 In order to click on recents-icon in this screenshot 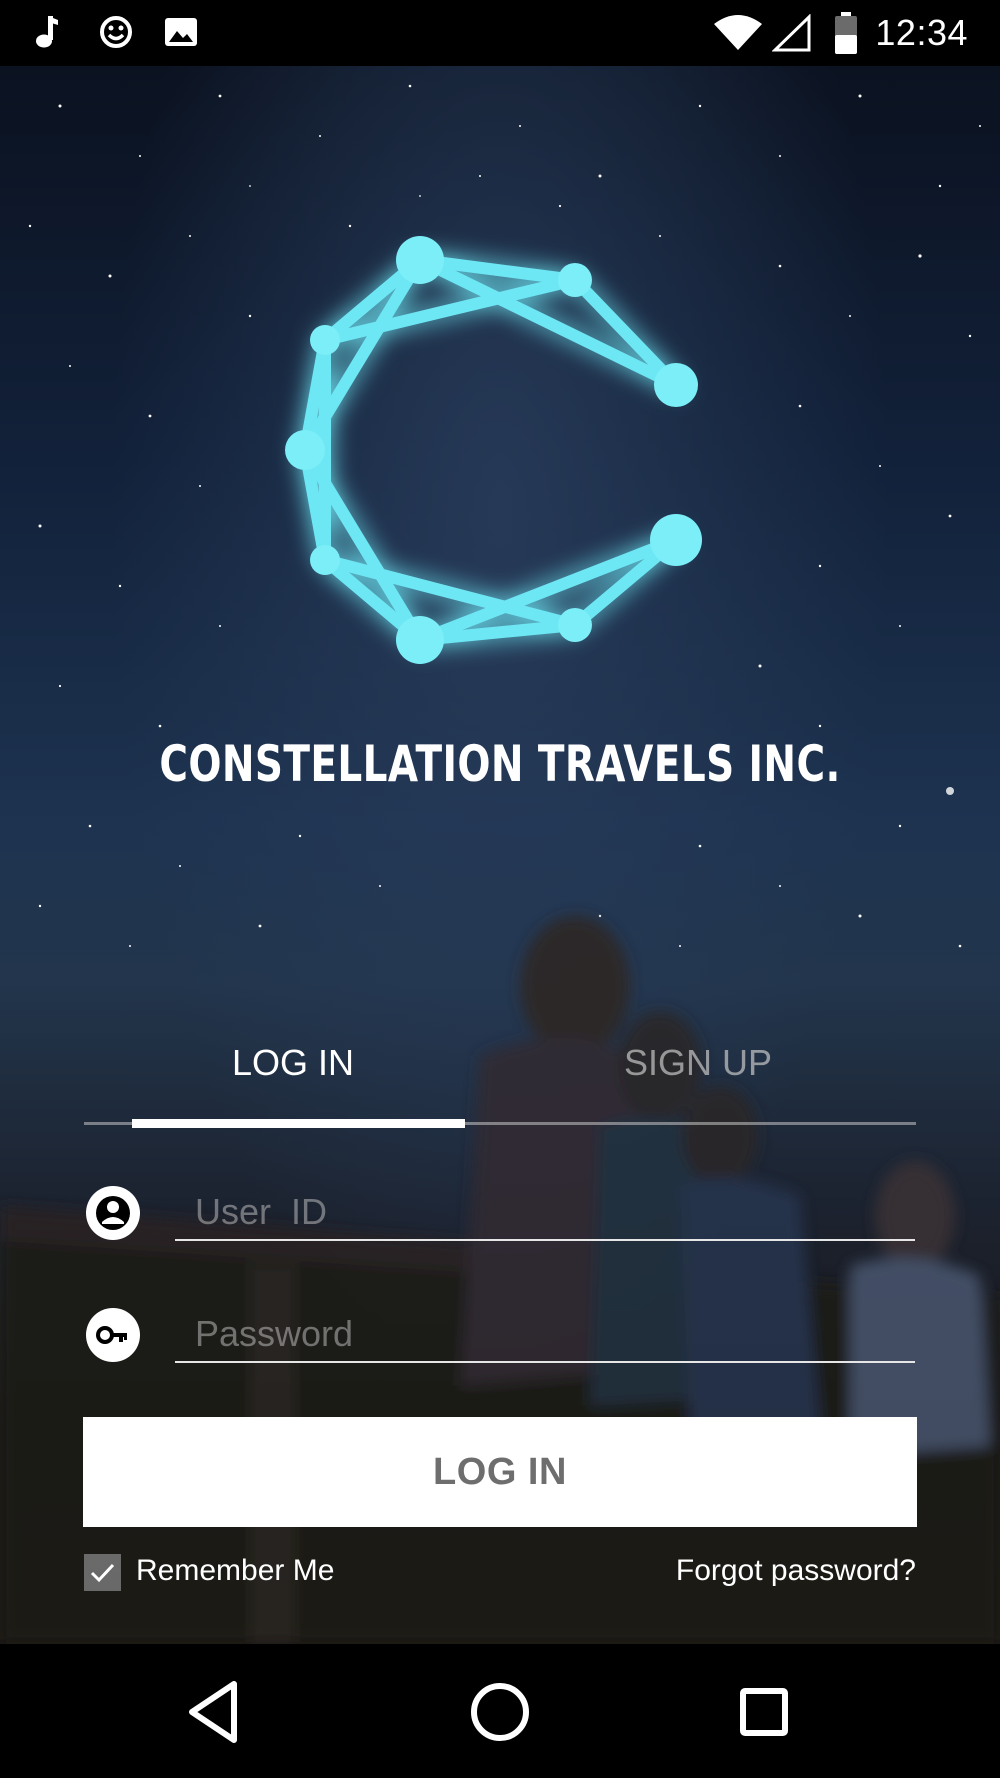, I will do `click(764, 1712)`.